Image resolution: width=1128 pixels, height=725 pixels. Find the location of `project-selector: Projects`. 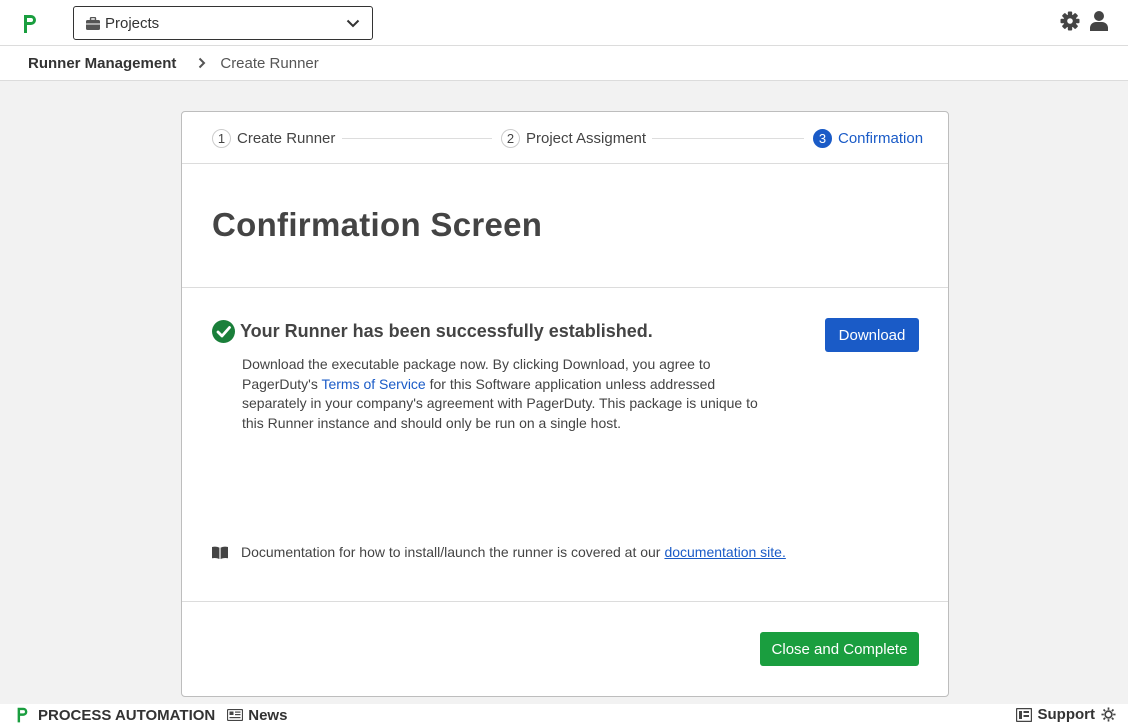

project-selector: Projects is located at coordinates (223, 23).